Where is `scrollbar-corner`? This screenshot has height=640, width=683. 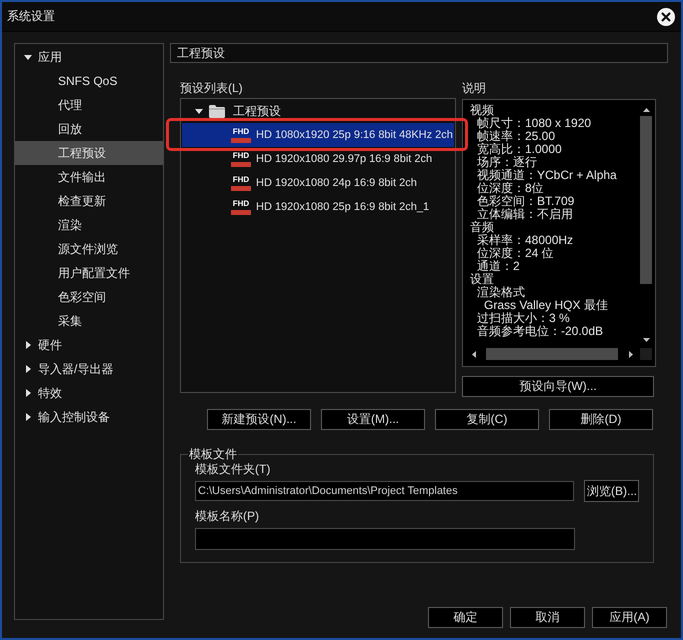 scrollbar-corner is located at coordinates (646, 354).